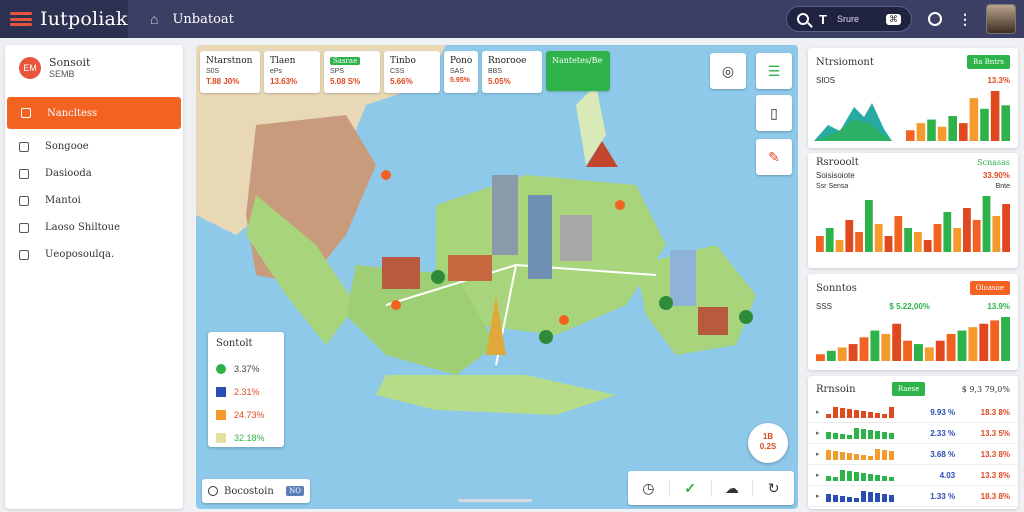 This screenshot has width=1024, height=512. What do you see at coordinates (67, 146) in the screenshot?
I see `sidebar-item-label: Songooe` at bounding box center [67, 146].